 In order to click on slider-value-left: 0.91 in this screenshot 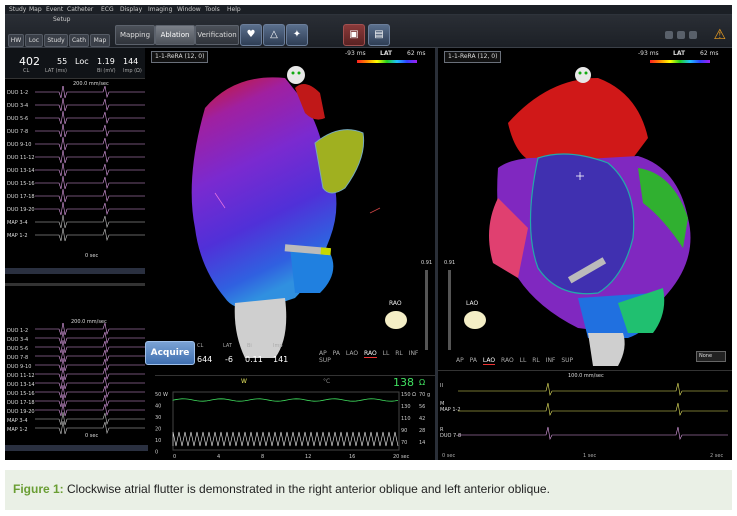, I will do `click(427, 263)`.